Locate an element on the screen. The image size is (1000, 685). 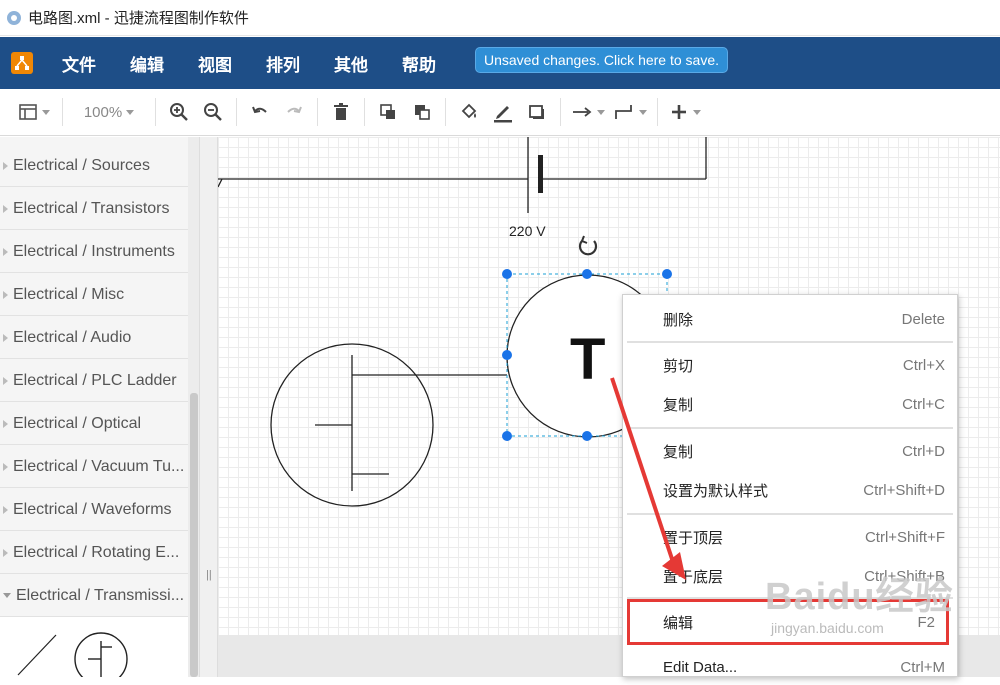
sidebar-item-transistors: Electrical / Transistors is located at coordinates (94, 209).